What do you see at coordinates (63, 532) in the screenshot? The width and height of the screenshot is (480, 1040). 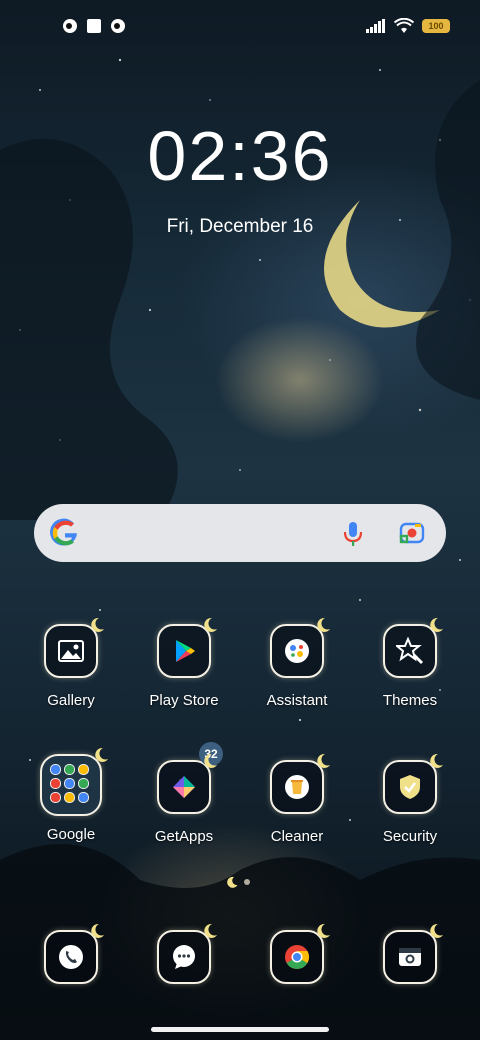 I see `google-g-icon` at bounding box center [63, 532].